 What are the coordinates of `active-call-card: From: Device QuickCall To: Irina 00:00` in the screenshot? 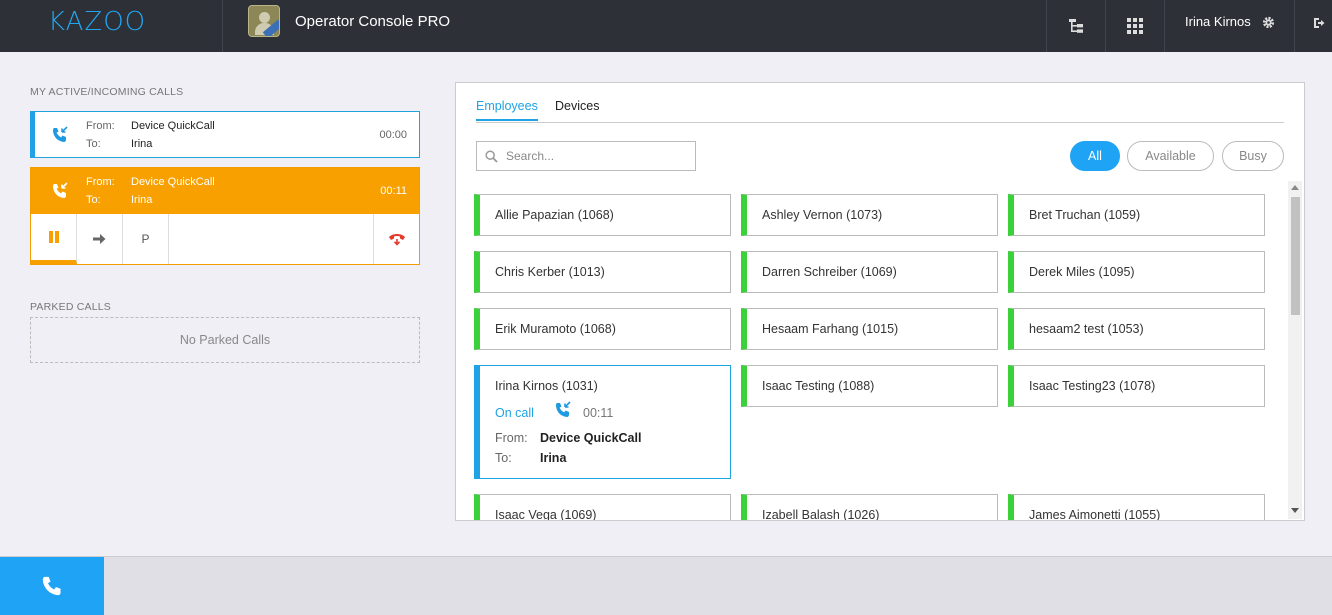 It's located at (225, 134).